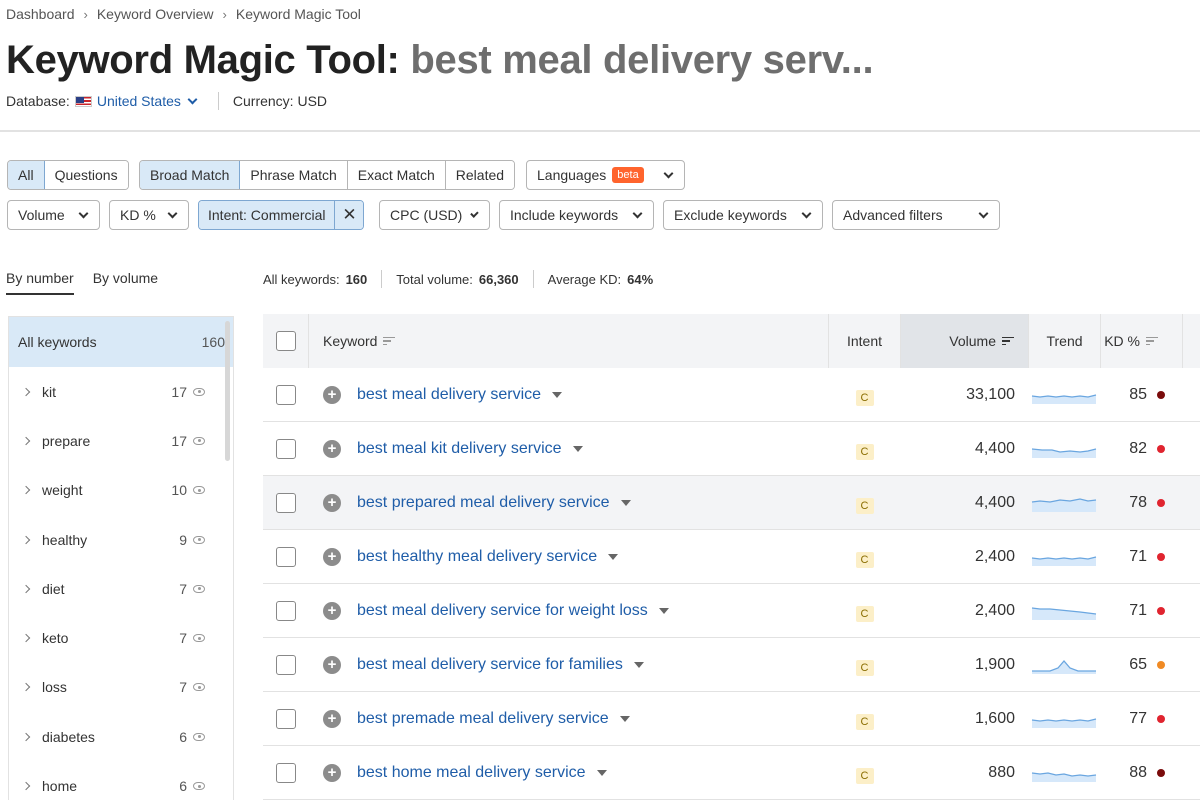 This screenshot has height=800, width=1200. Describe the element at coordinates (743, 215) in the screenshot. I see `exclude-keywords-dropdown: Exclude keywords` at that location.